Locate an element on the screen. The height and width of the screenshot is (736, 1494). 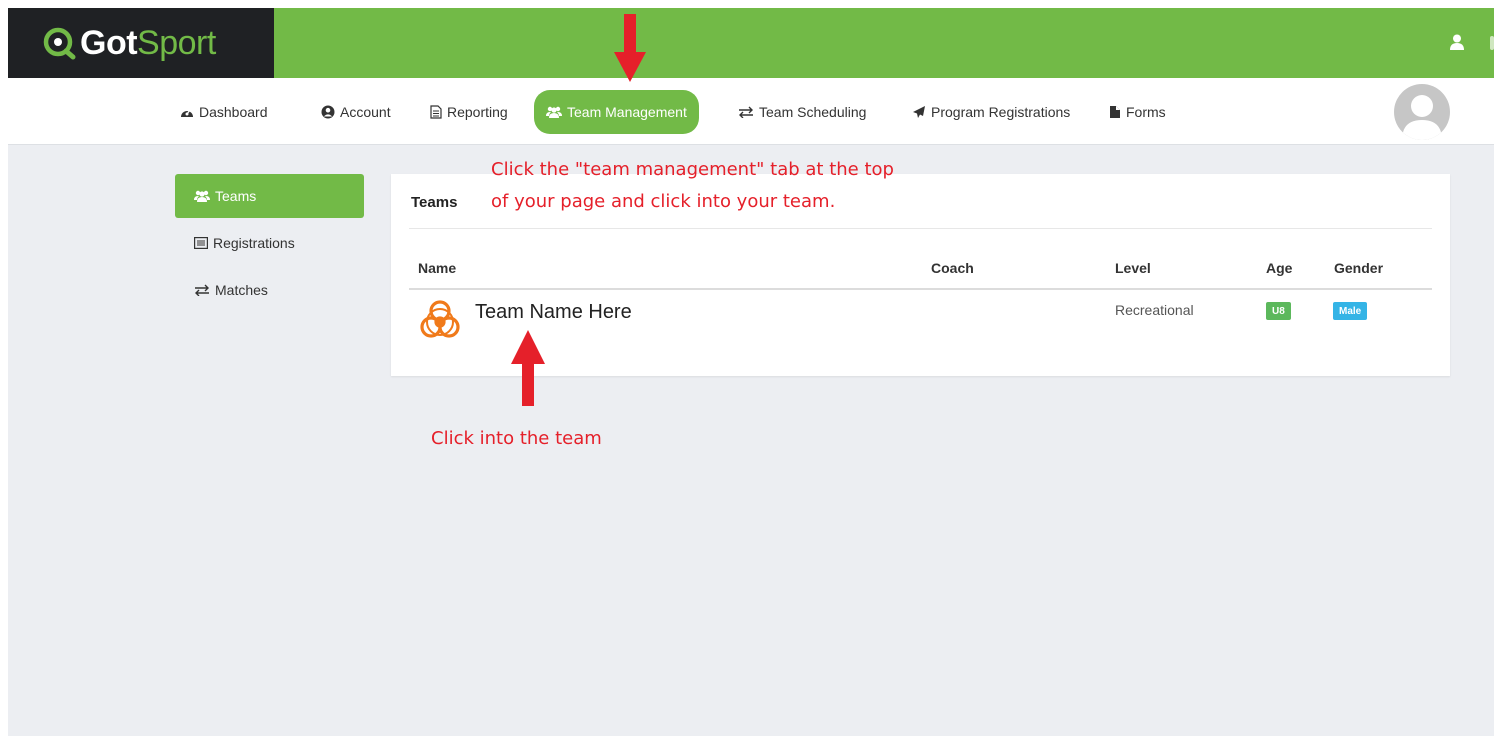
nav-dashboard-label: Dashboard is located at coordinates (233, 112).